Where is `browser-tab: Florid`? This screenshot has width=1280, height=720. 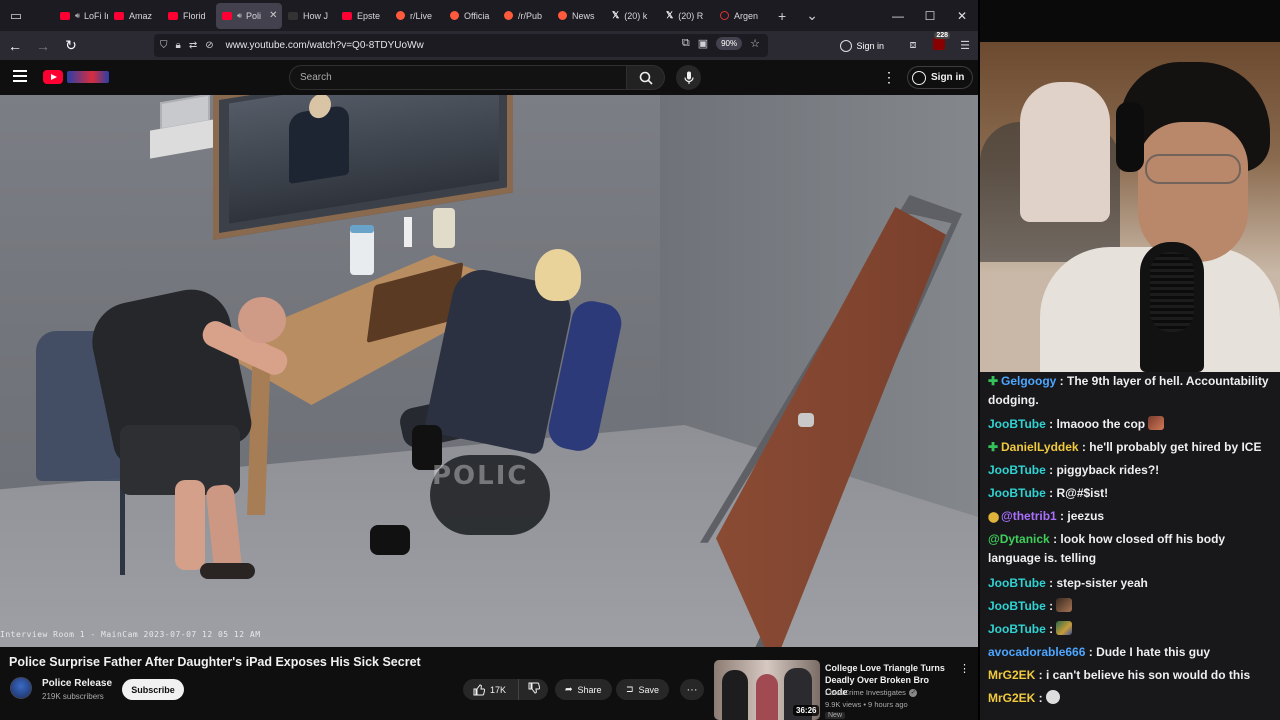 browser-tab: Florid is located at coordinates (189, 16).